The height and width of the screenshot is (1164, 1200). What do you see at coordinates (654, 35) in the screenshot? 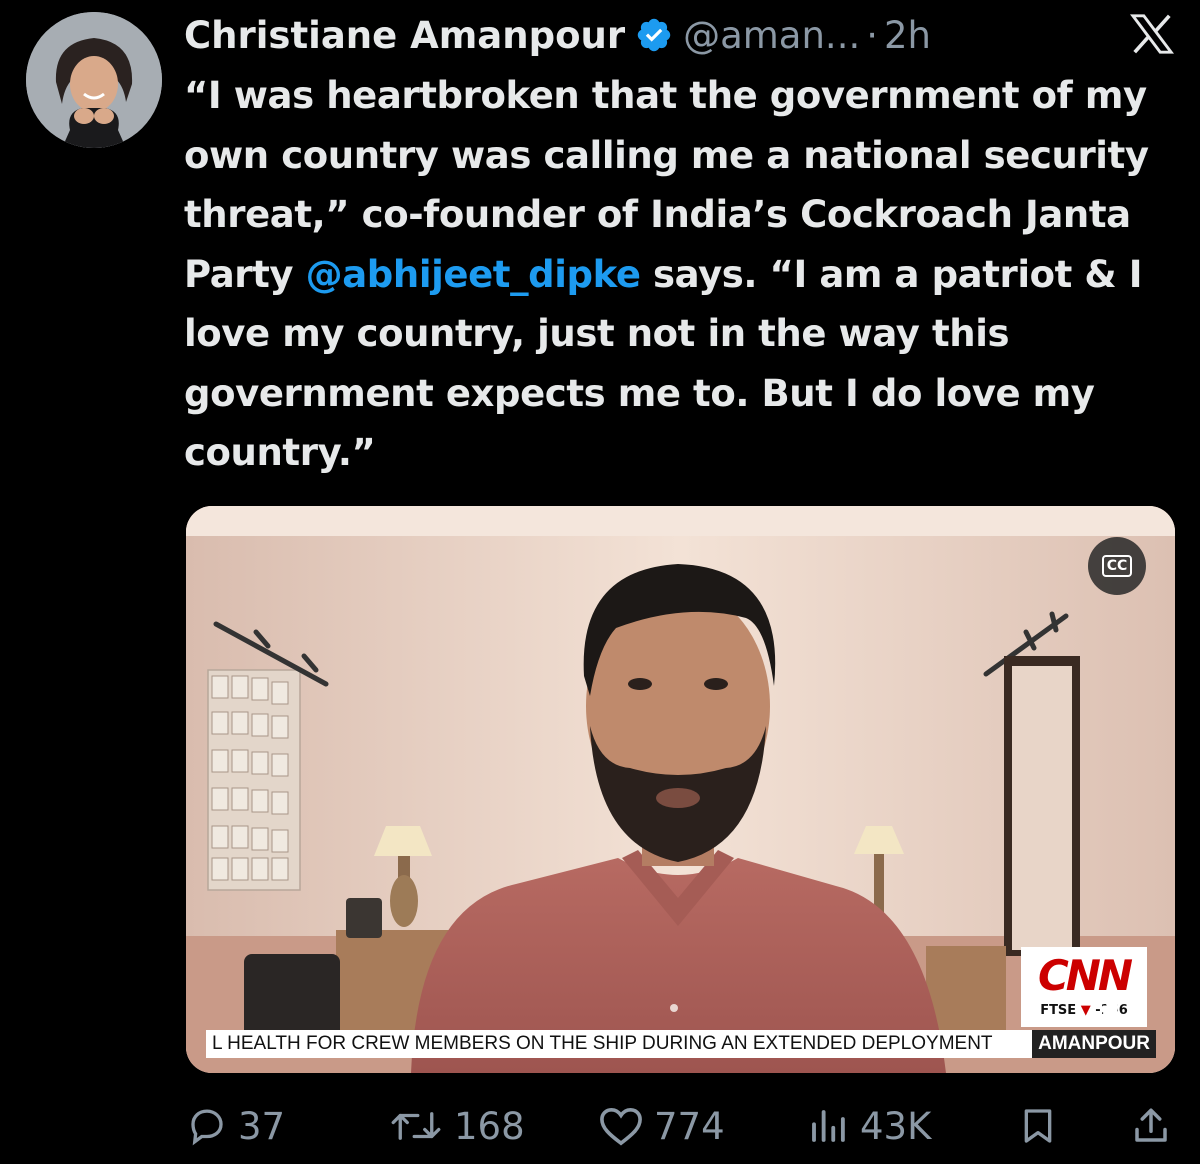
I see `verified-badge-icon` at bounding box center [654, 35].